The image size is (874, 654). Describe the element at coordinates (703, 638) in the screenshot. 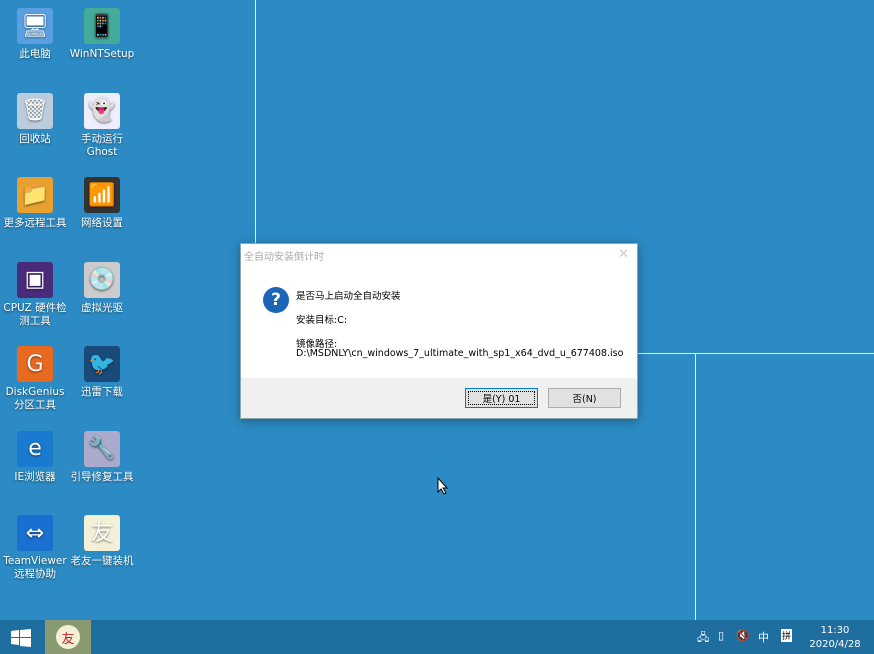

I see `network-icon: 🖧` at that location.